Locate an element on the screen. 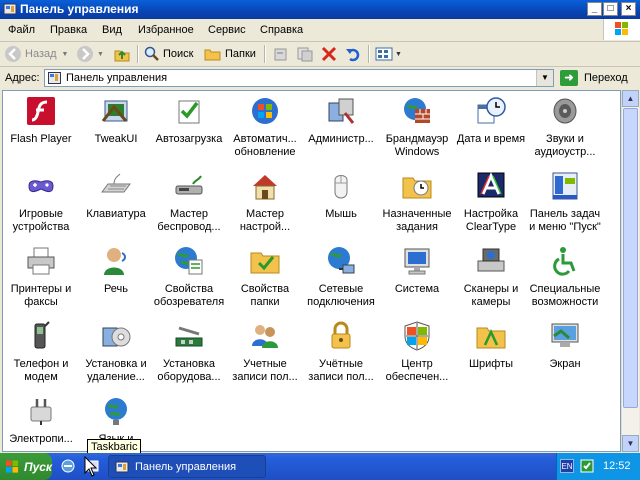  back-button: Назад ▼ is located at coordinates (36, 54).